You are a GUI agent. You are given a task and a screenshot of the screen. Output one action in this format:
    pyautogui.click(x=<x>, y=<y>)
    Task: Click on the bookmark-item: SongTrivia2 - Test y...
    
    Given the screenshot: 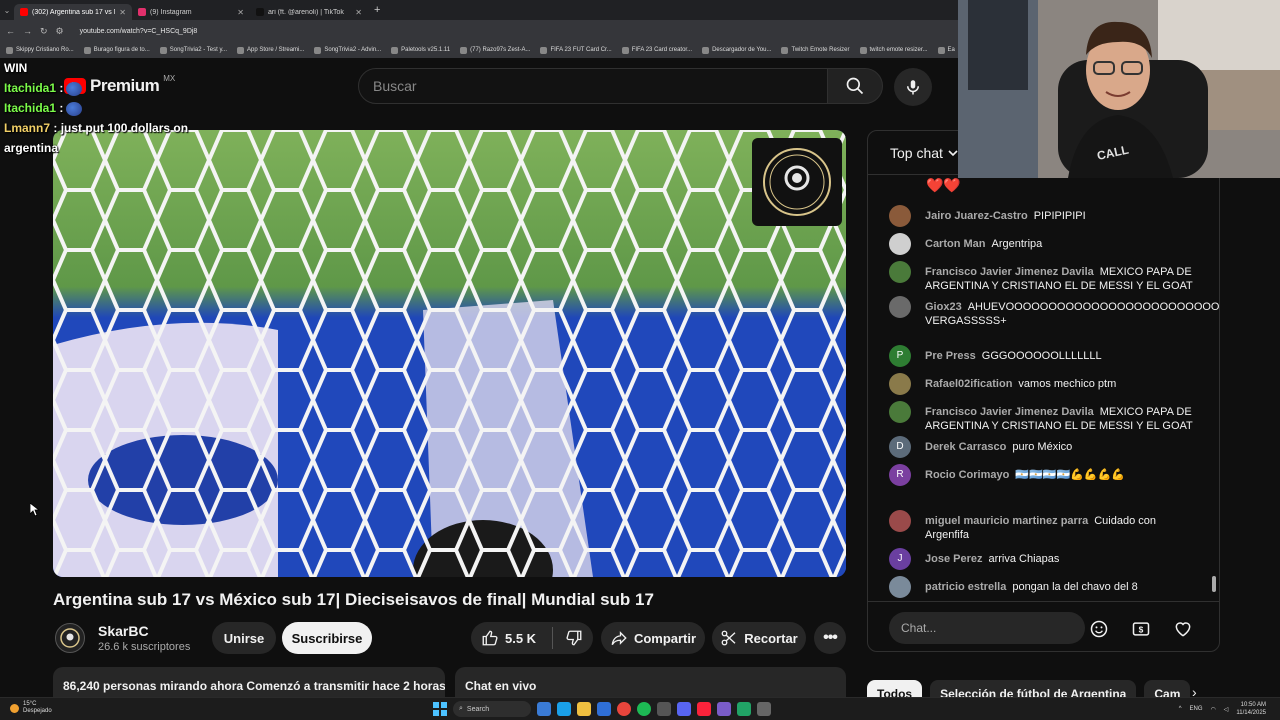 What is the action you would take?
    pyautogui.click(x=193, y=50)
    